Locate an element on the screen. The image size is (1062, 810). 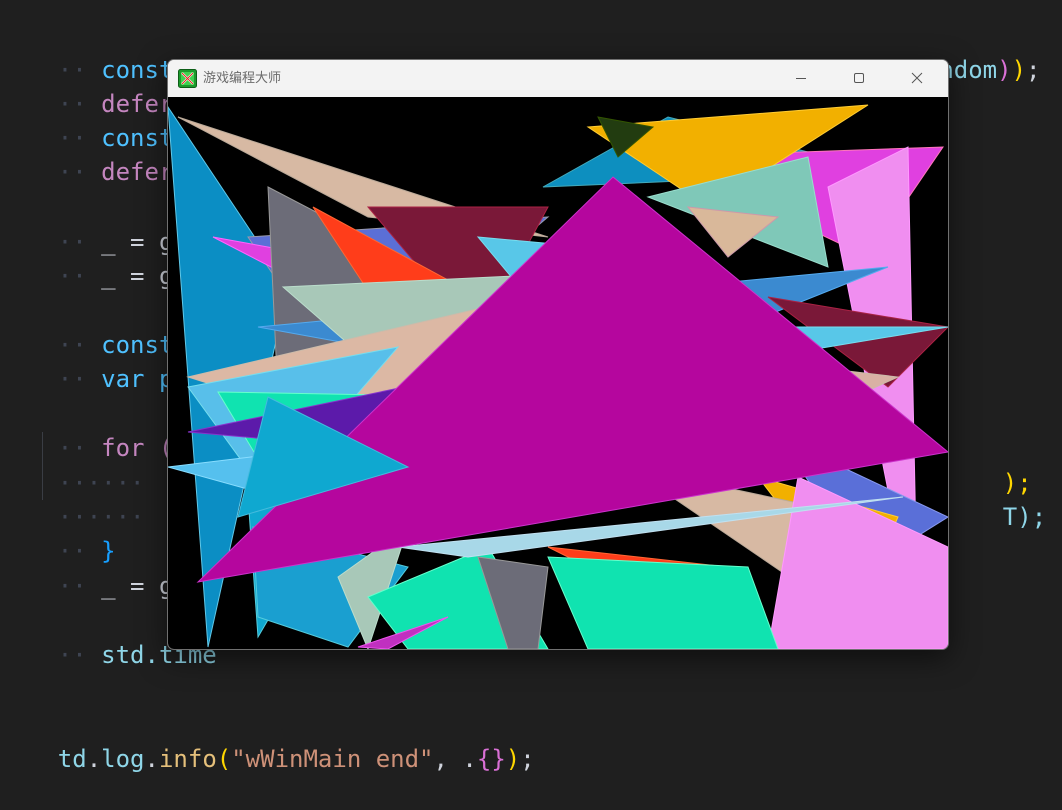
window-title: 游戏编程大师 is located at coordinates (242, 78).